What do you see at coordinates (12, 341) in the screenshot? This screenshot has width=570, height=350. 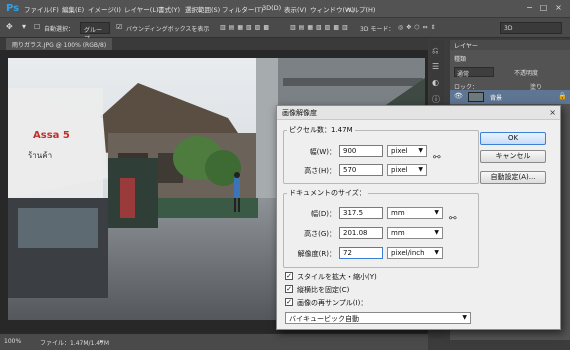 I see `zoom-level: 100%` at bounding box center [12, 341].